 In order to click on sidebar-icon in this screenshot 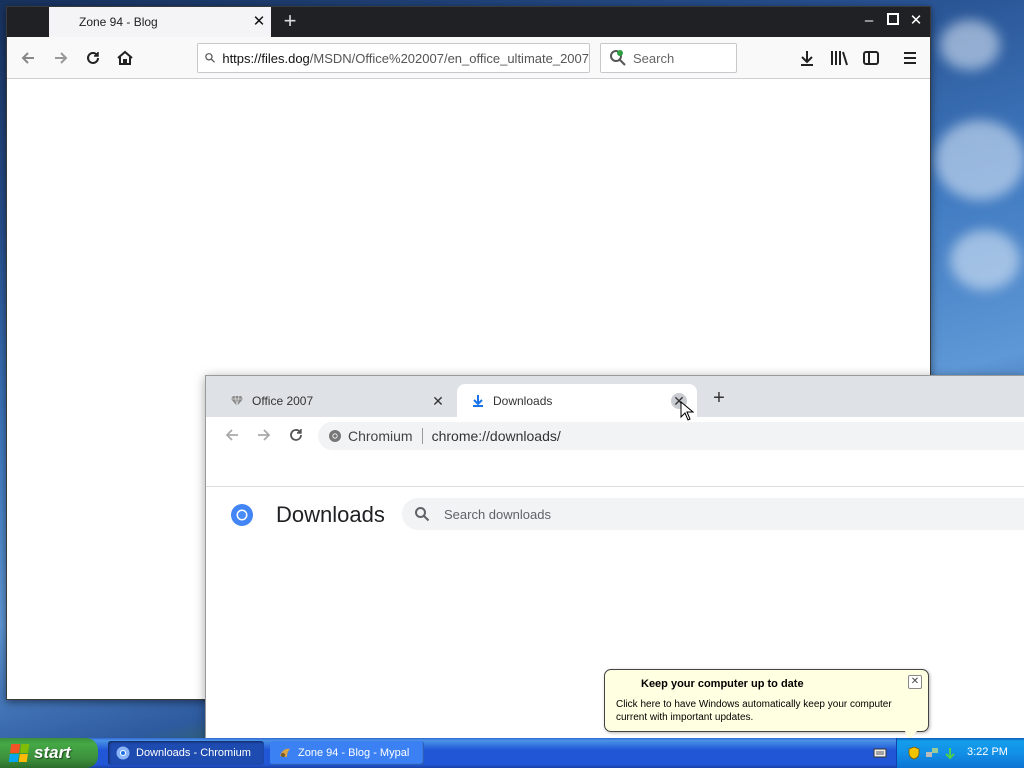, I will do `click(871, 58)`.